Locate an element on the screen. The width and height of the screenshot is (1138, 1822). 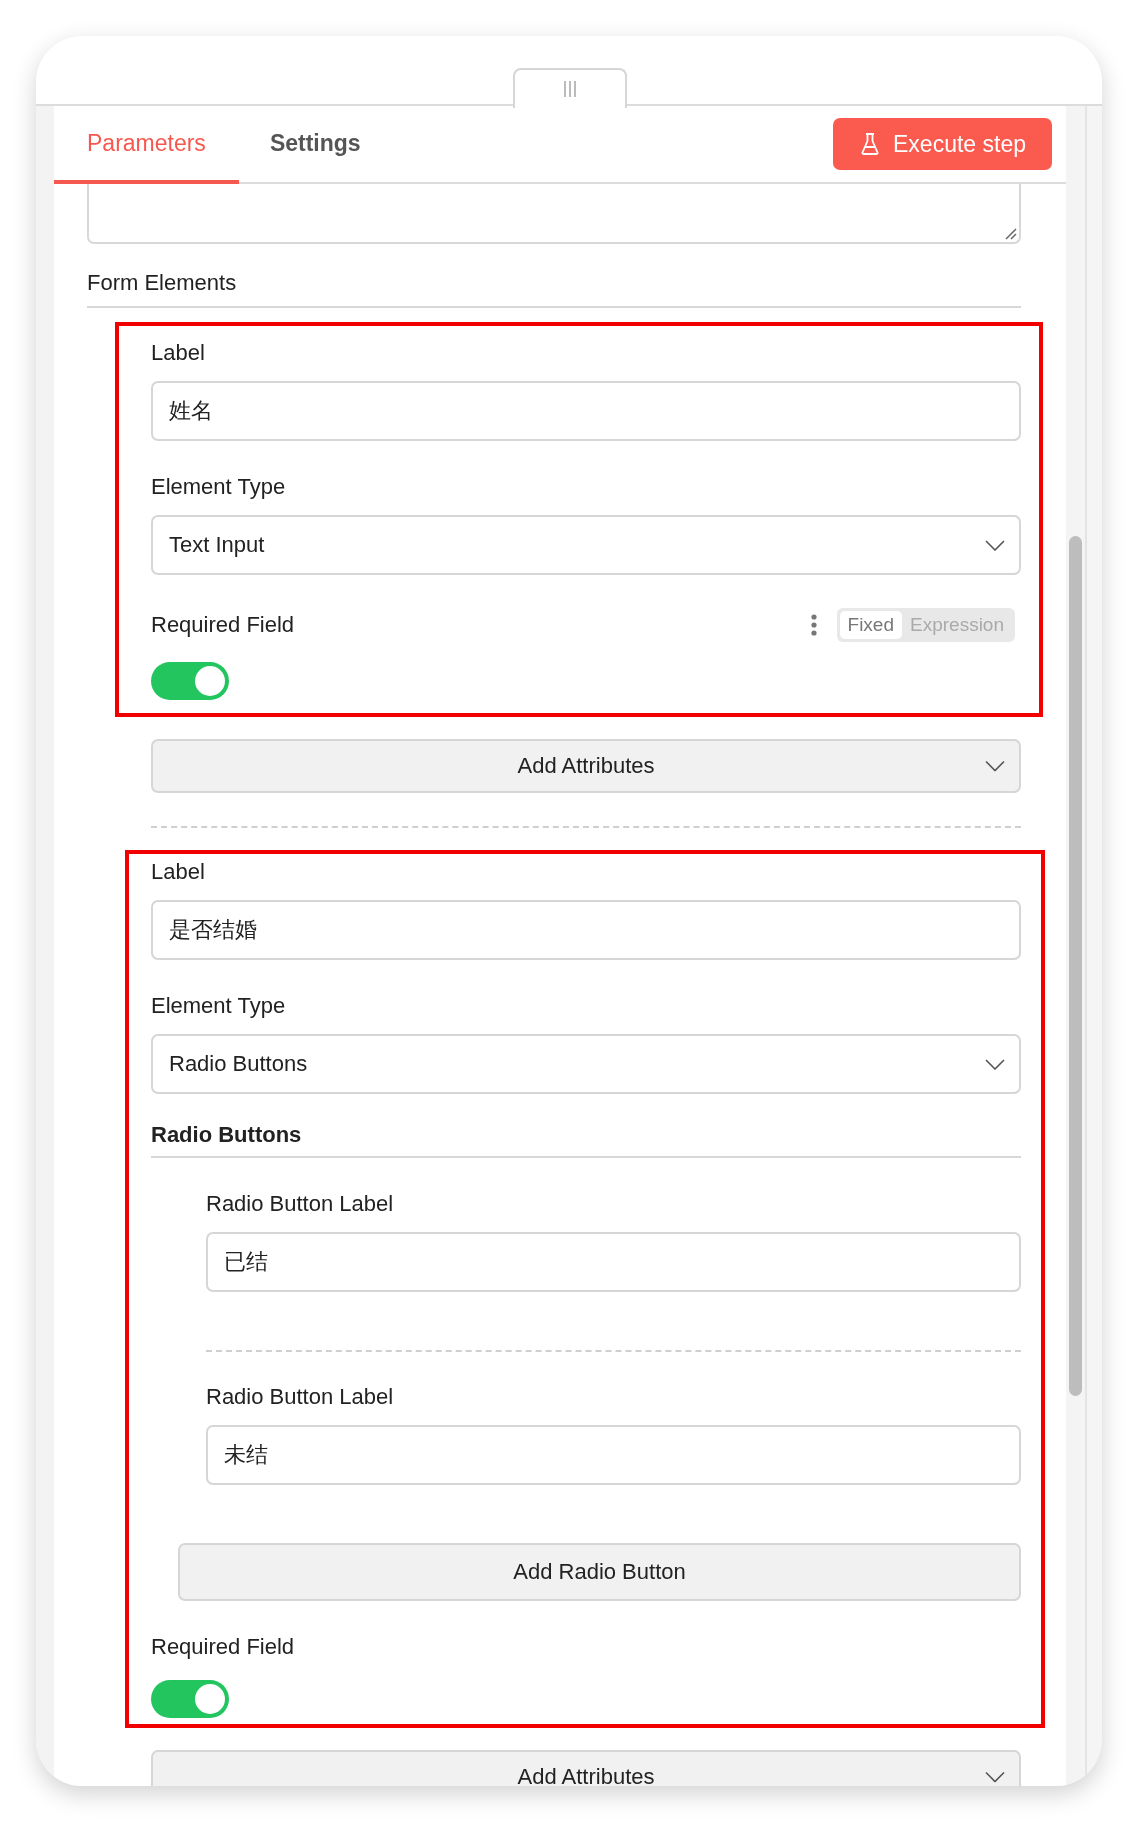
resize-grip-icon is located at coordinates (1010, 233).